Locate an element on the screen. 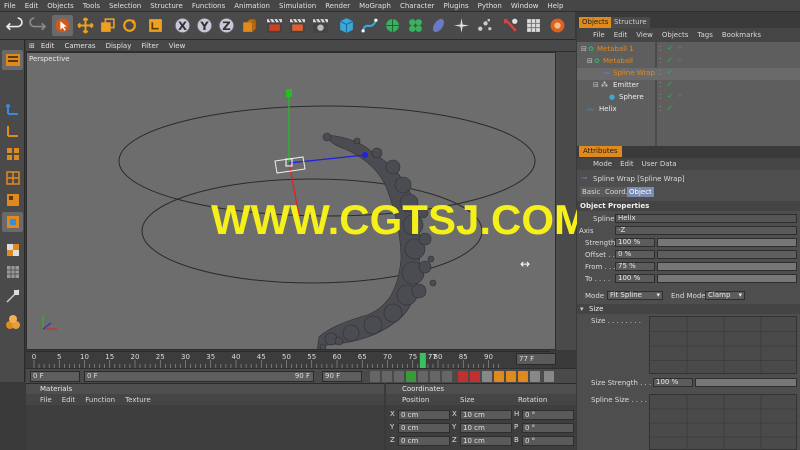 This screenshot has width=800, height=450. render-picture-viewer-button is located at coordinates (297, 25).